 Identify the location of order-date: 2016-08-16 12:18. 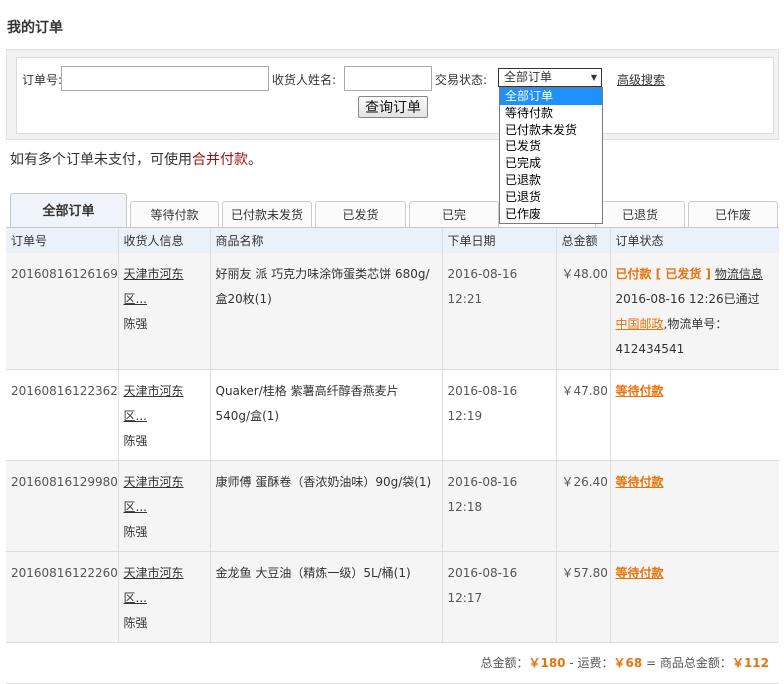
(498, 506).